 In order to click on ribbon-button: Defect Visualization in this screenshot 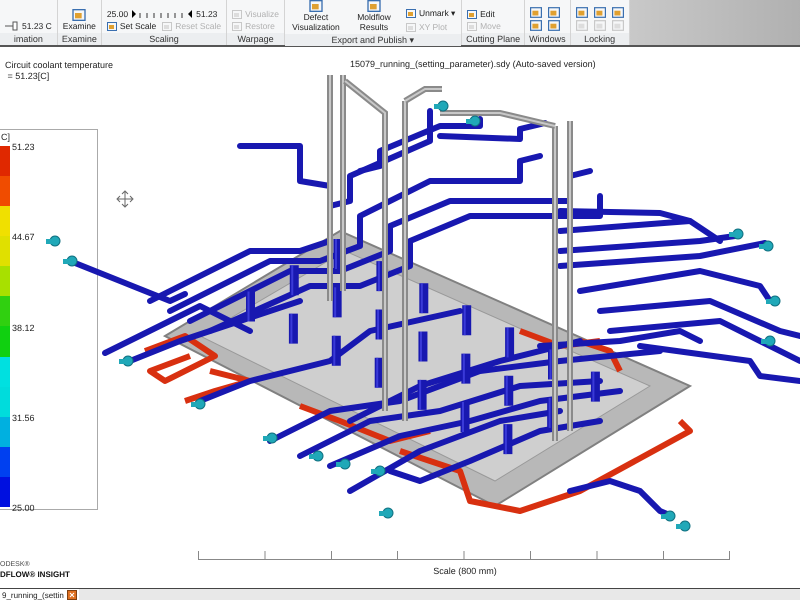, I will do `click(316, 16)`.